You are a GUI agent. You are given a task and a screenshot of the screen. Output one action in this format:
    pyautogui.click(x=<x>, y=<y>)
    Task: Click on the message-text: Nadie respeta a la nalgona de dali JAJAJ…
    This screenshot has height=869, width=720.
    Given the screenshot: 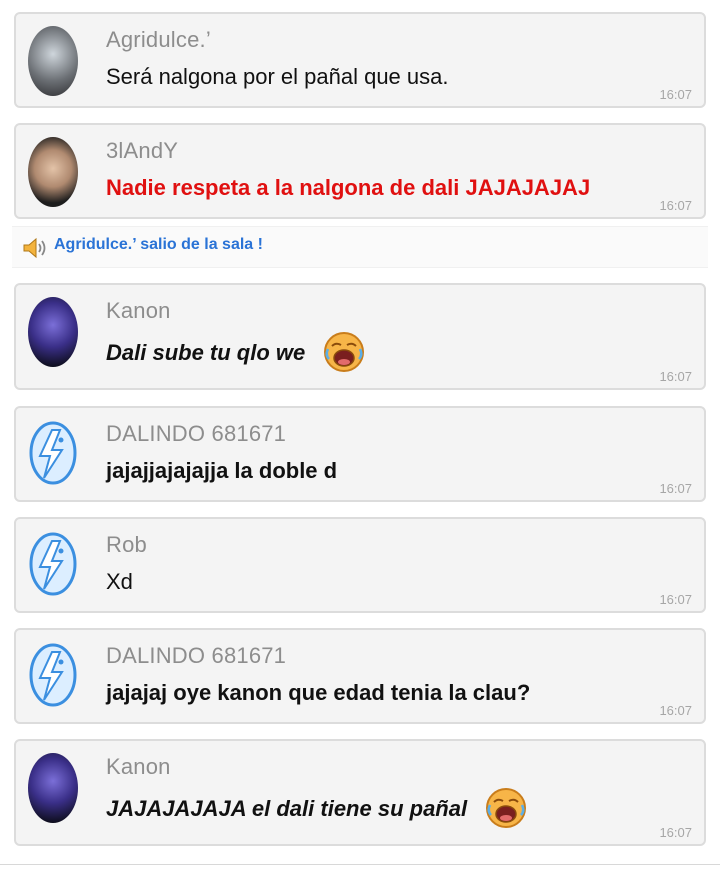 What is the action you would take?
    pyautogui.click(x=348, y=187)
    